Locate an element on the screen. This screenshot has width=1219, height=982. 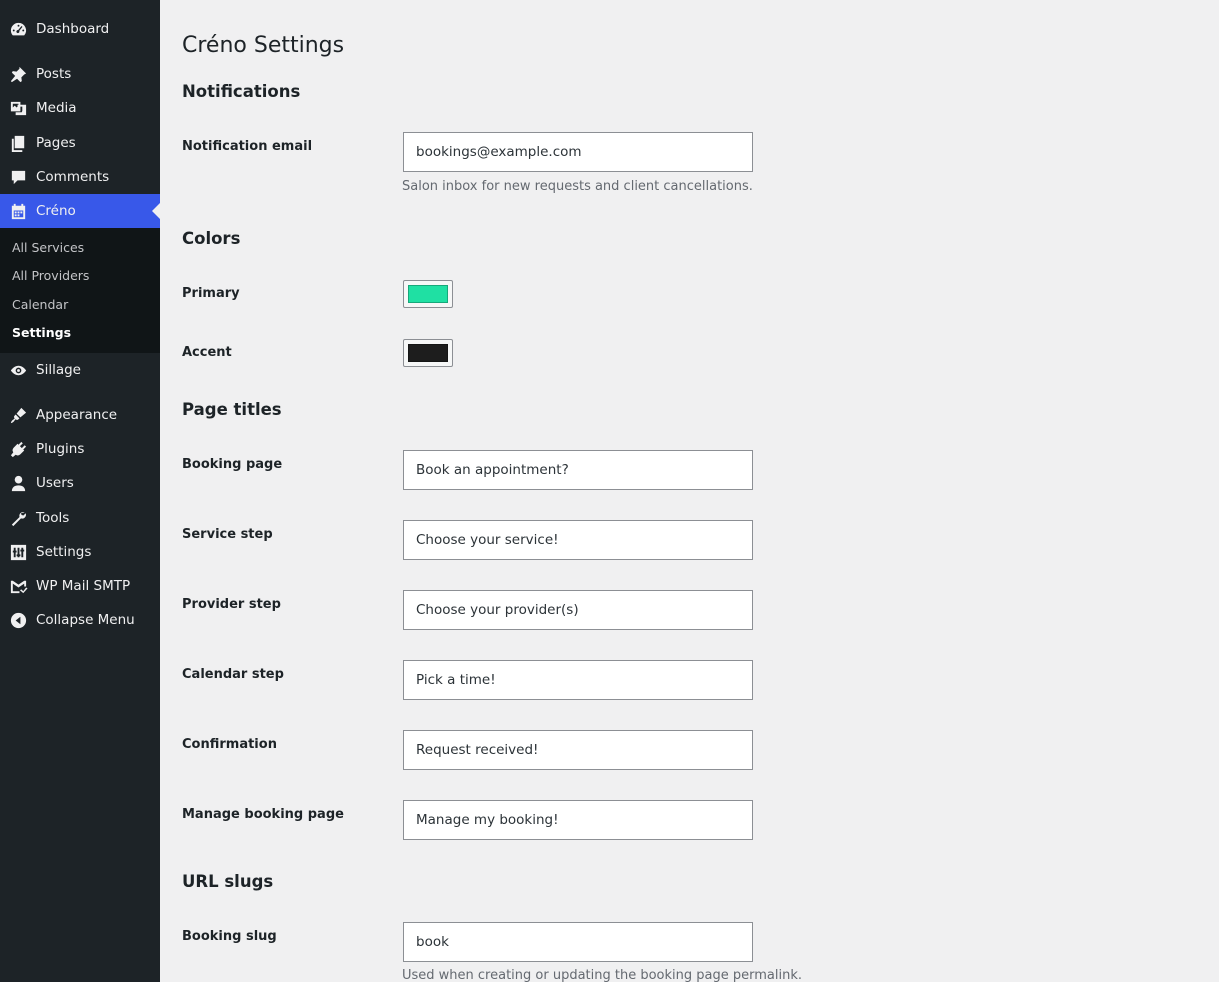
sidebar-item-dashboard: Dashboard is located at coordinates (80, 29).